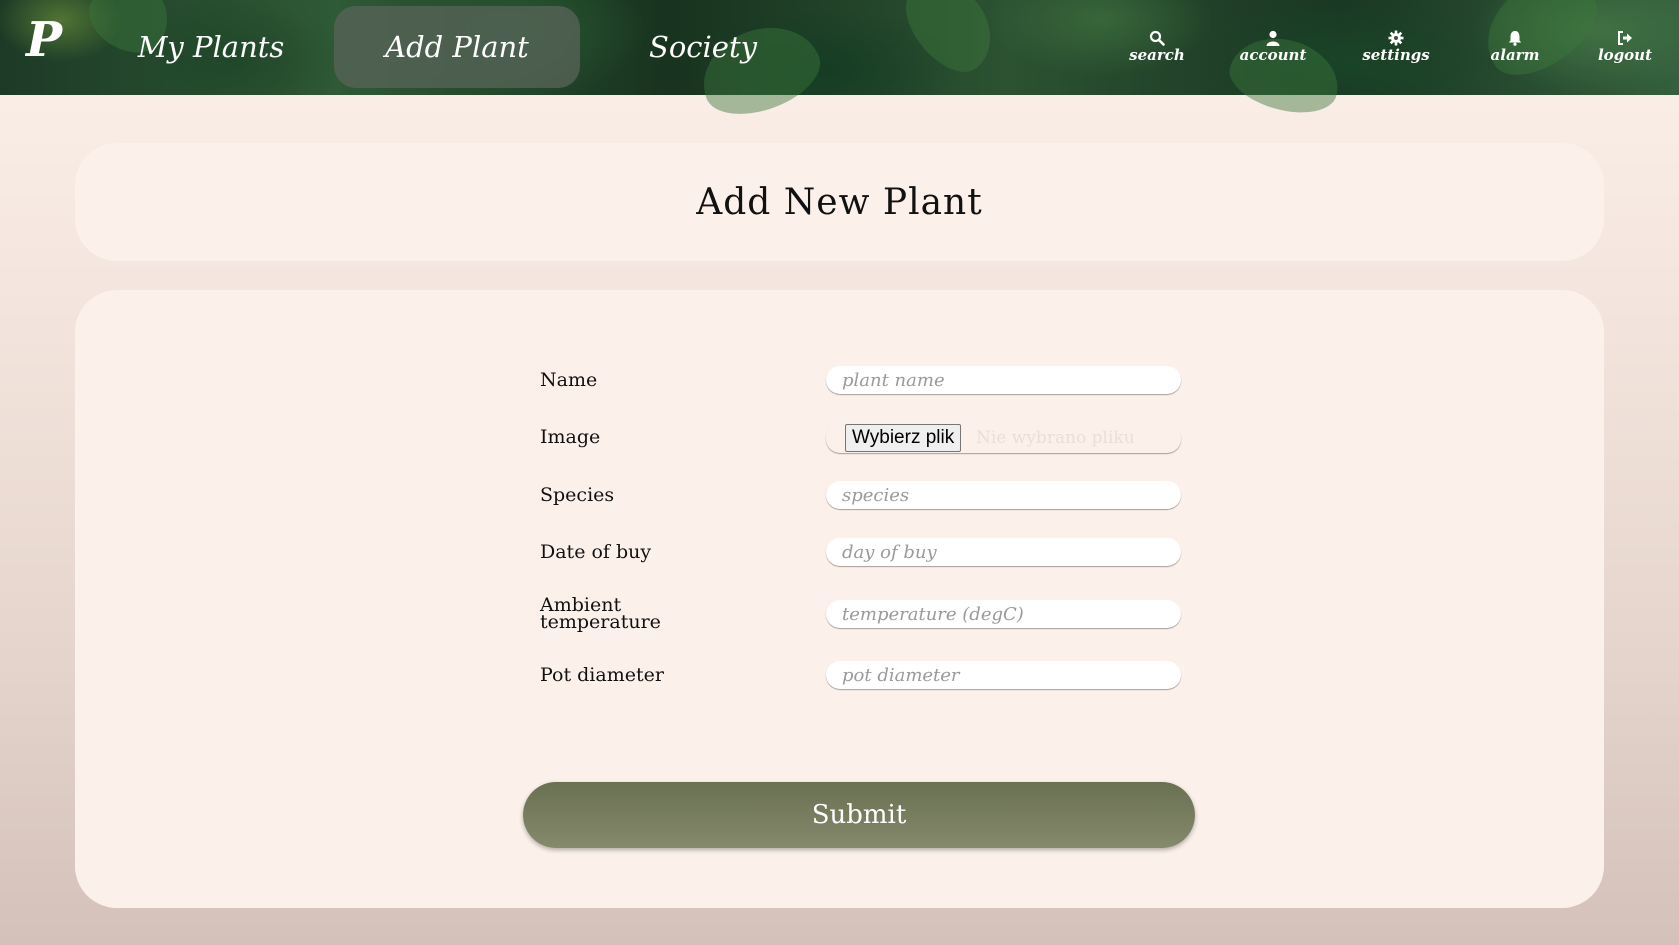 The height and width of the screenshot is (945, 1679). What do you see at coordinates (1396, 55) in the screenshot?
I see `settings-label: settings` at bounding box center [1396, 55].